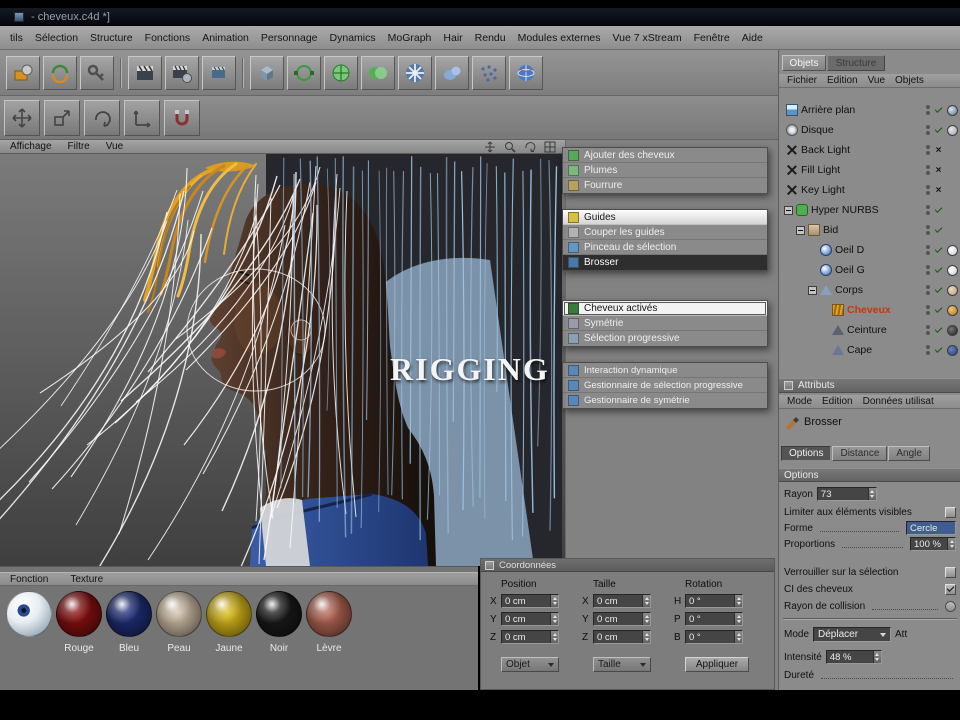 The width and height of the screenshot is (960, 720). I want to click on title-bar: - cheveux.c4d *], so click(480, 17).